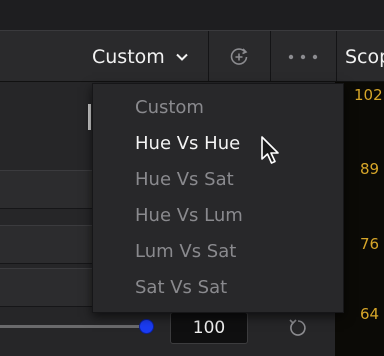 This screenshot has width=384, height=356. I want to click on menu-item-label: Hue Vs Hue, so click(188, 143).